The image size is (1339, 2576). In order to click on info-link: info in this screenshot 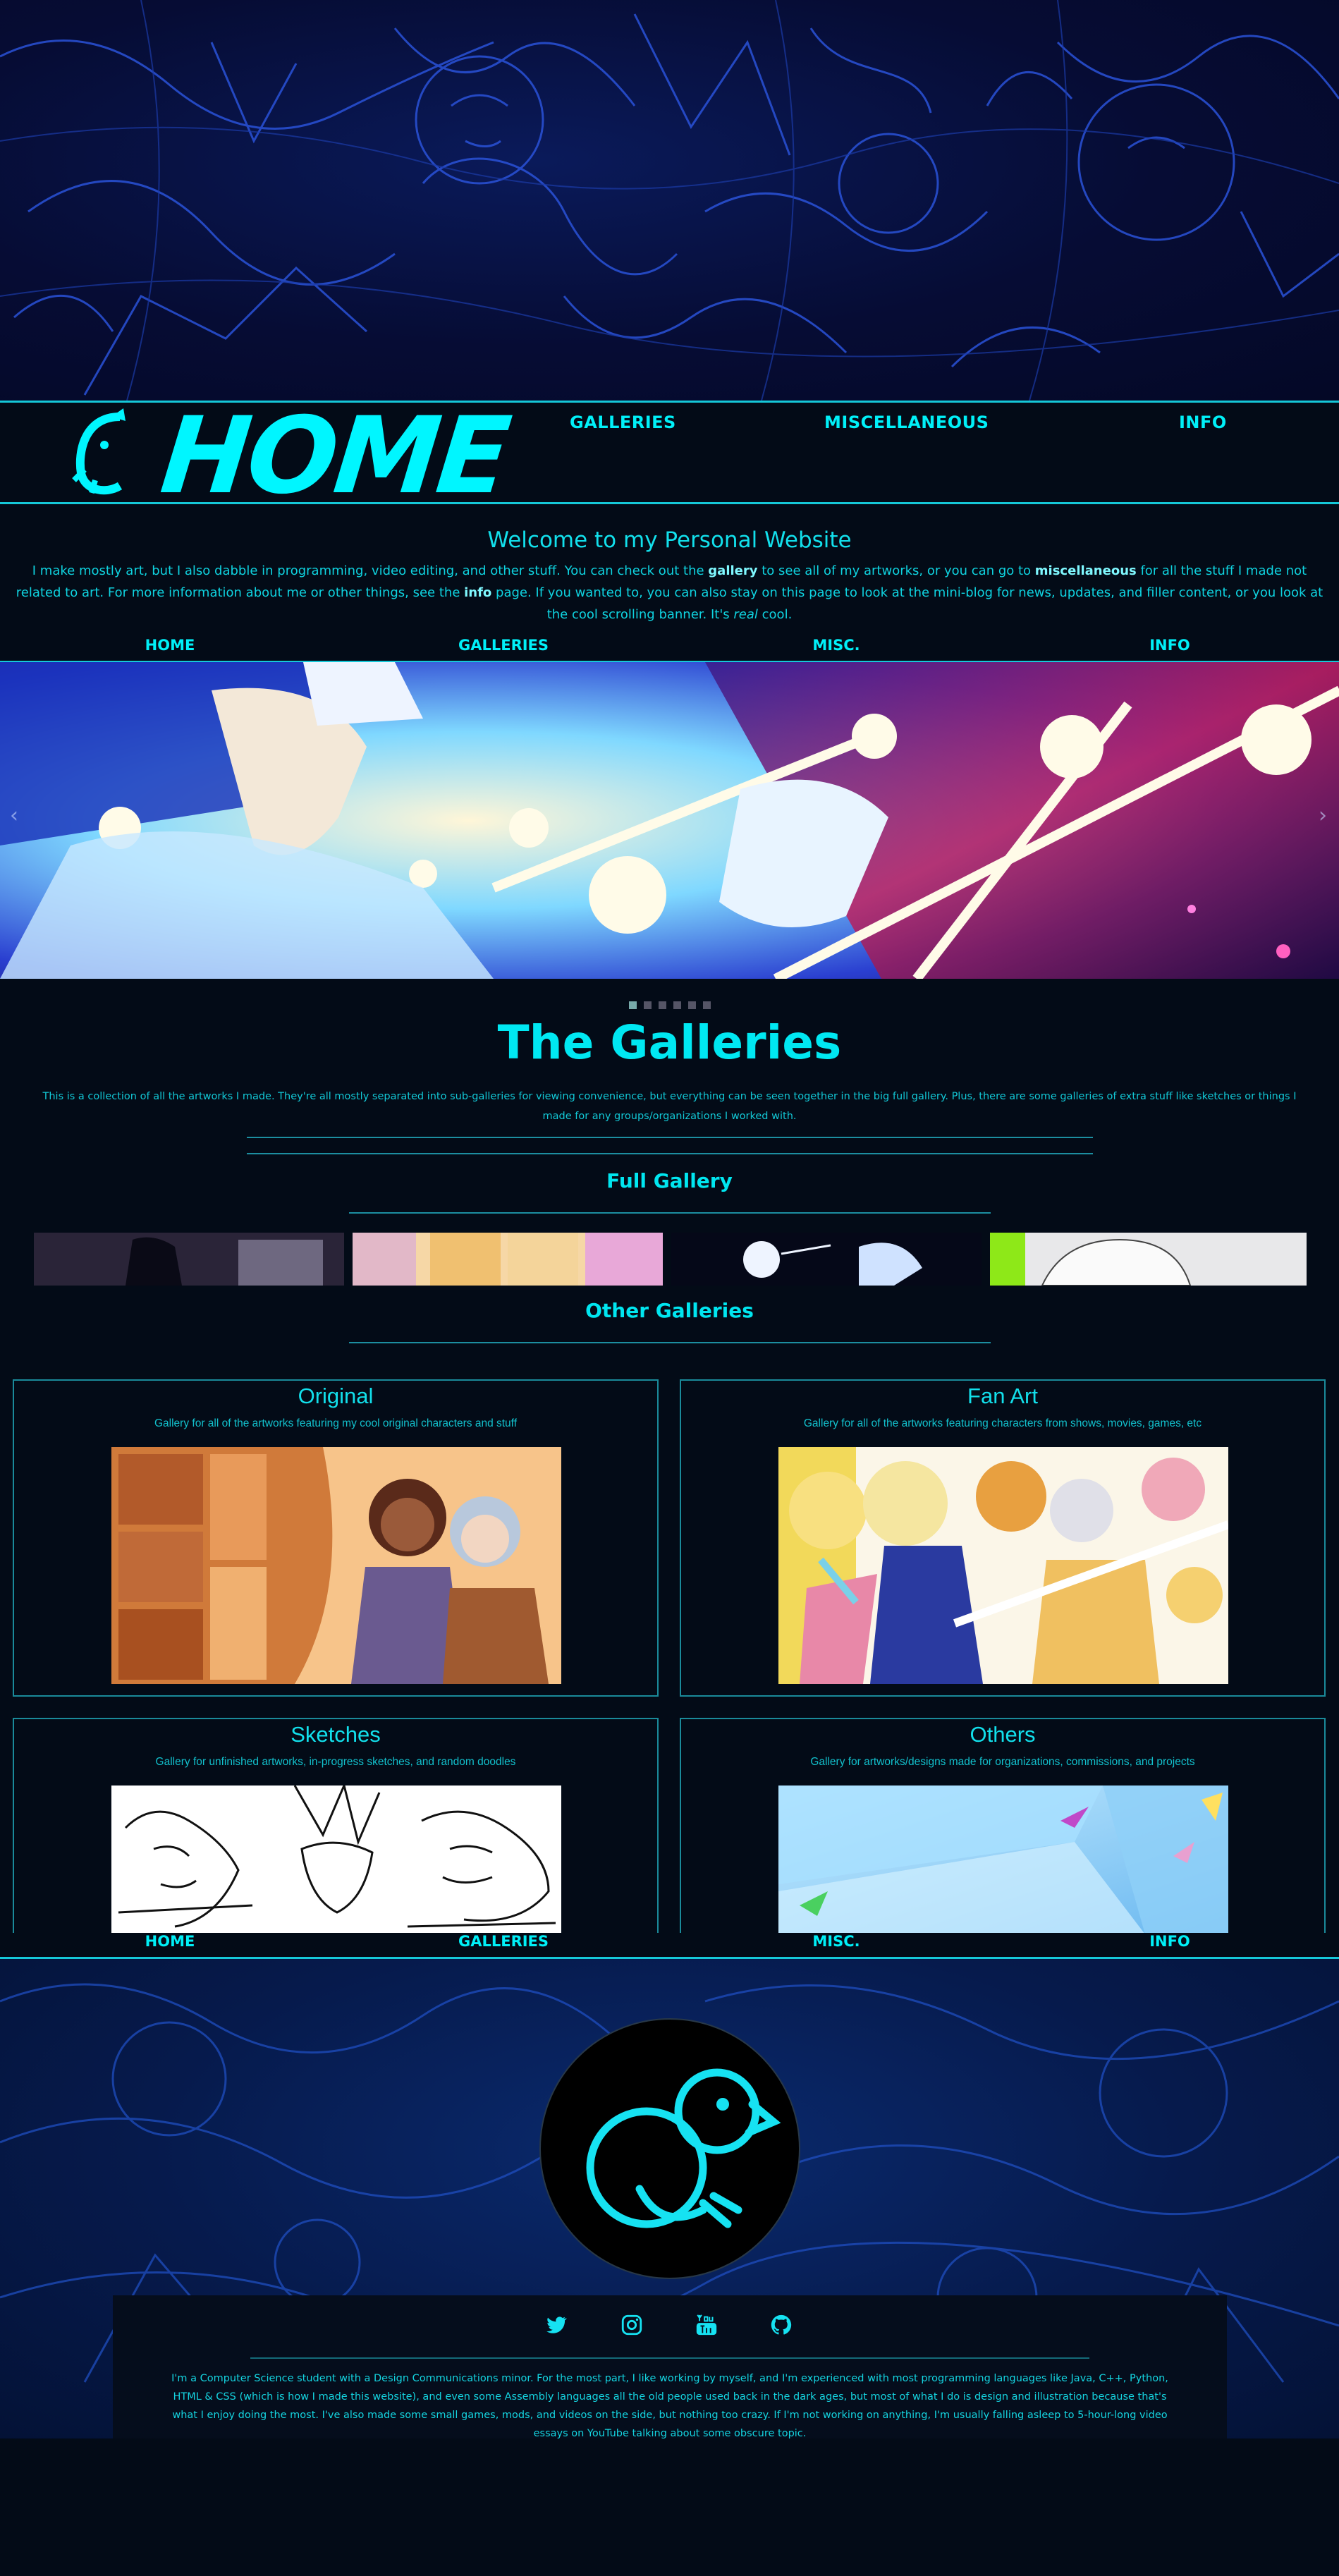, I will do `click(477, 592)`.